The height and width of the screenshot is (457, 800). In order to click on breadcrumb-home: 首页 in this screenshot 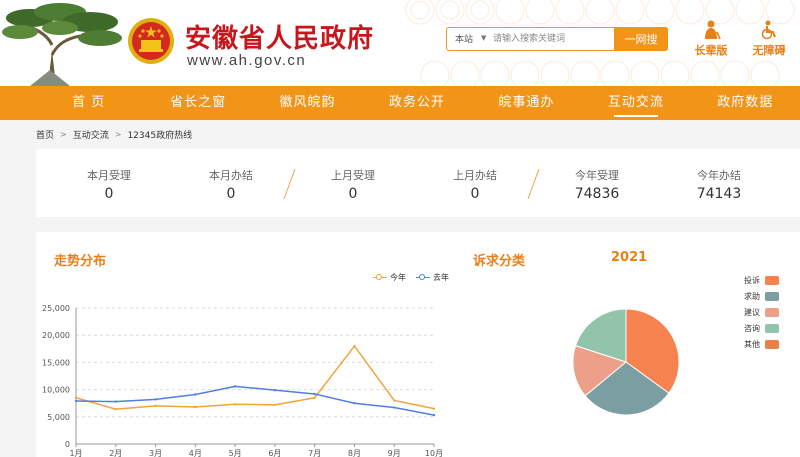, I will do `click(45, 134)`.